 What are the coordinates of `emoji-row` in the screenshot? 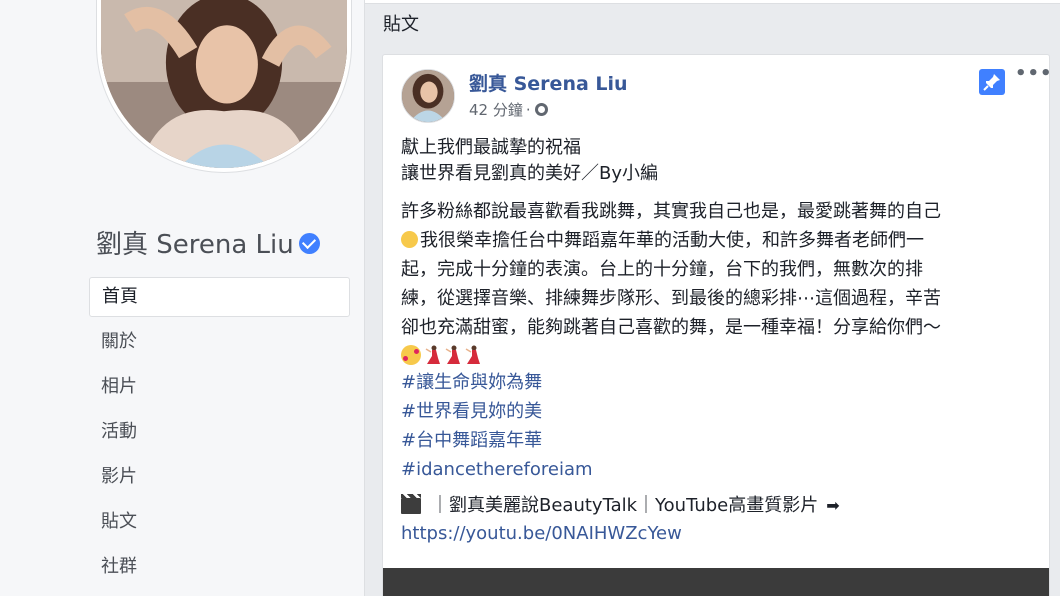 It's located at (721, 355).